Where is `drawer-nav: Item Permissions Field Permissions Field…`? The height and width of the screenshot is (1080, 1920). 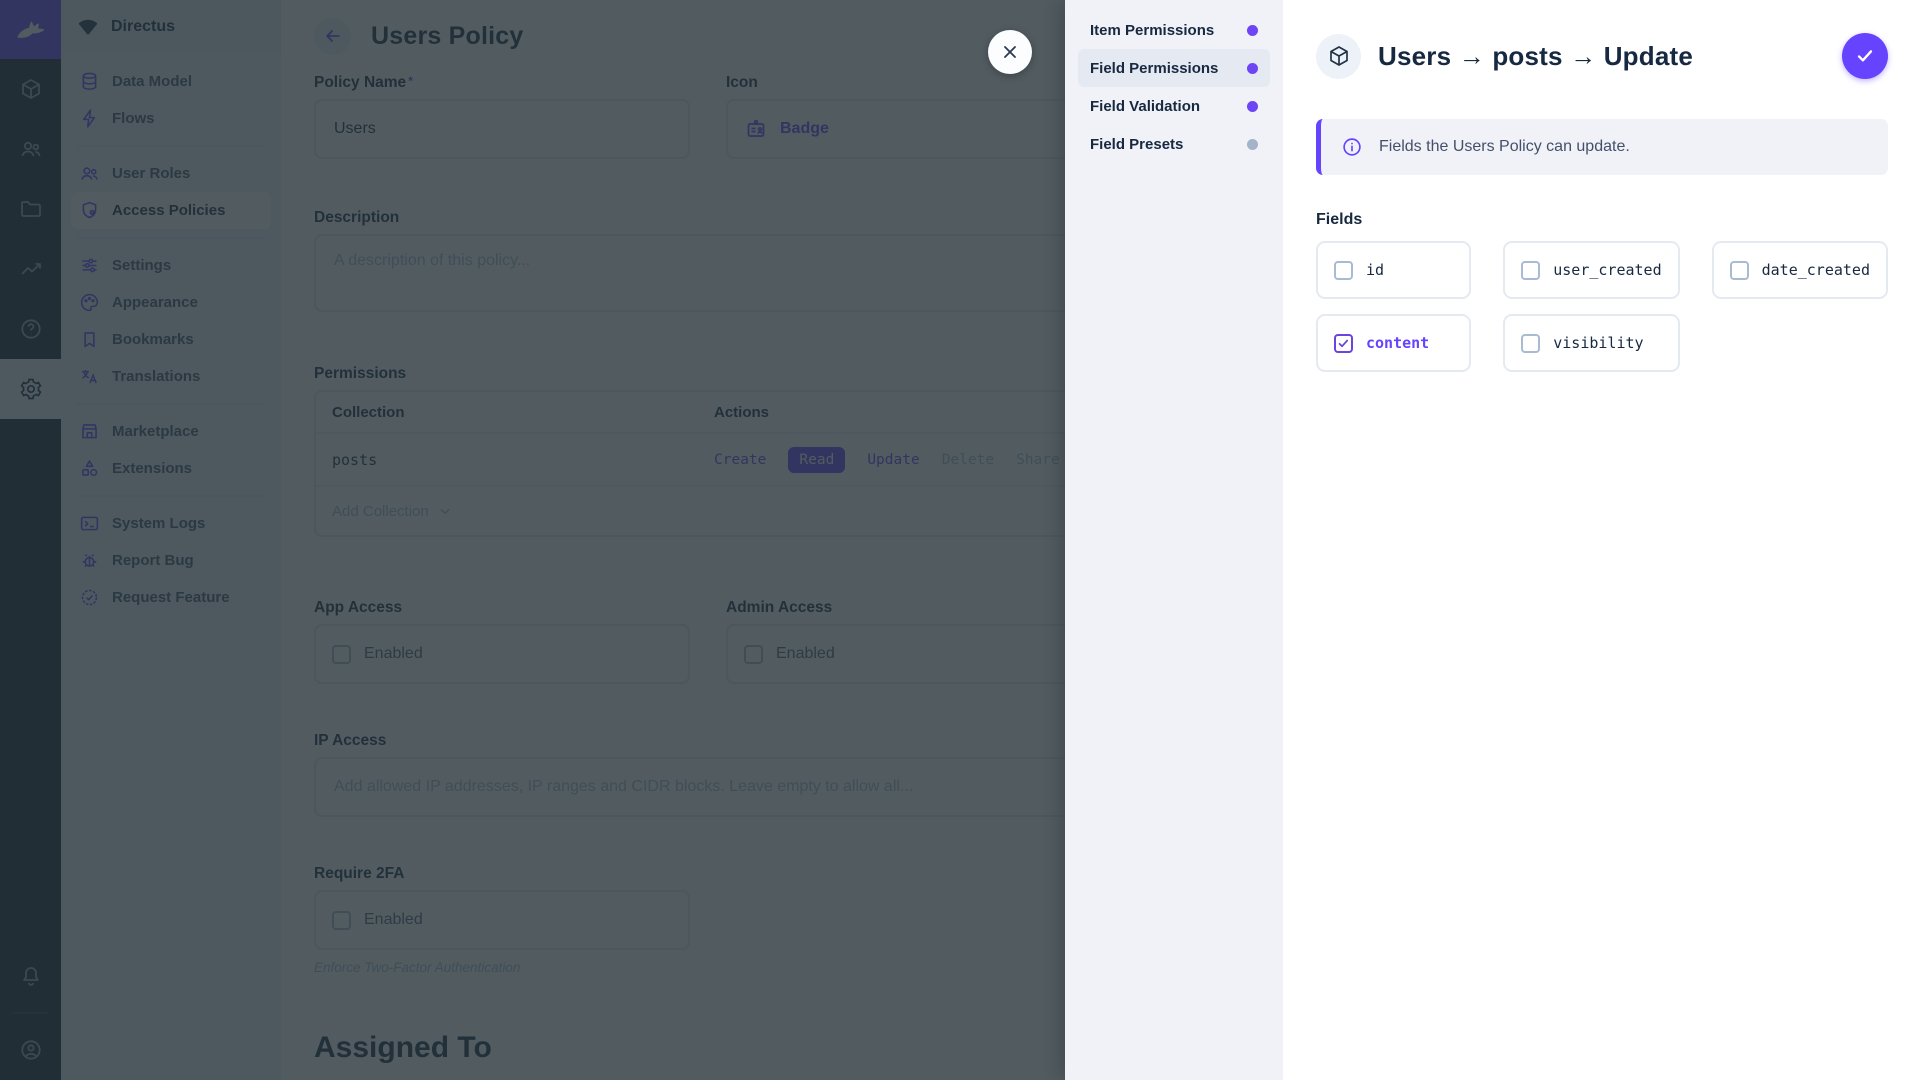 drawer-nav: Item Permissions Field Permissions Field… is located at coordinates (1174, 540).